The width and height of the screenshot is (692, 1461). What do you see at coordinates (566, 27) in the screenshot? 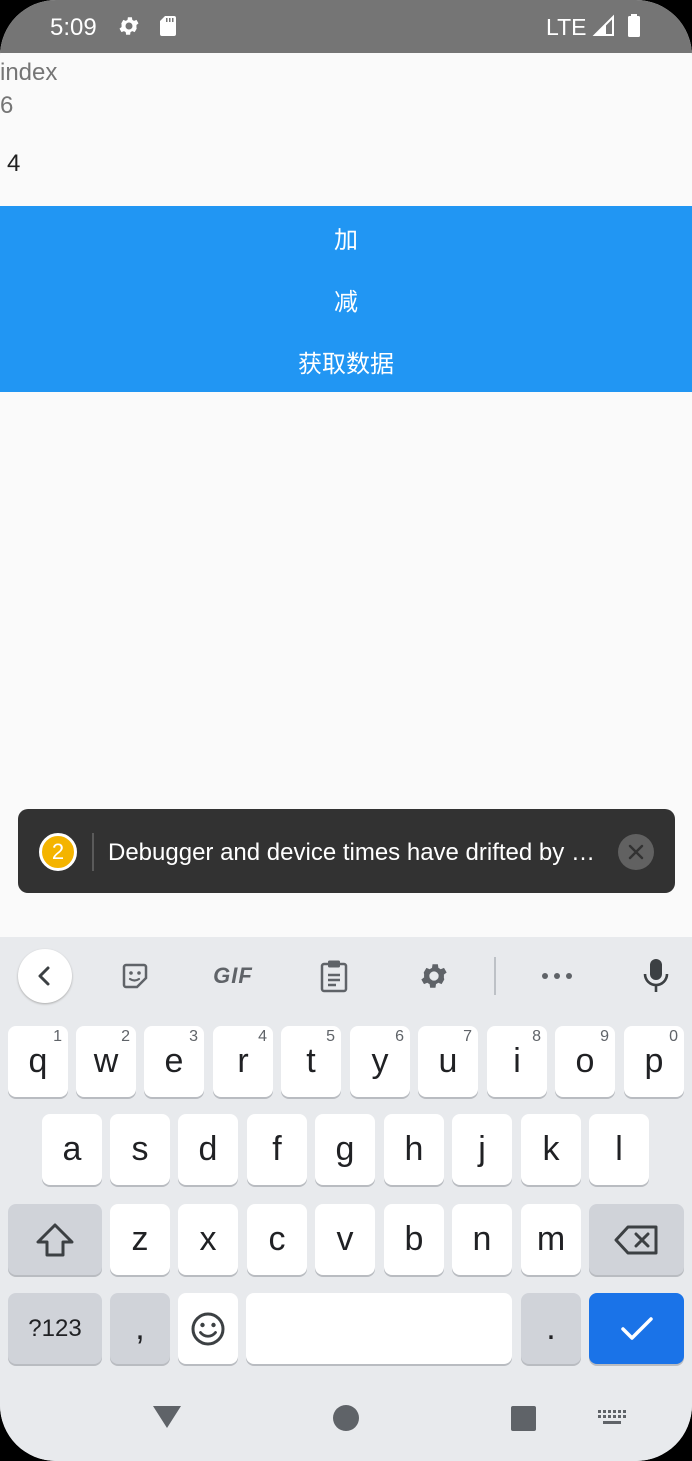
I see `network-type: LTE` at bounding box center [566, 27].